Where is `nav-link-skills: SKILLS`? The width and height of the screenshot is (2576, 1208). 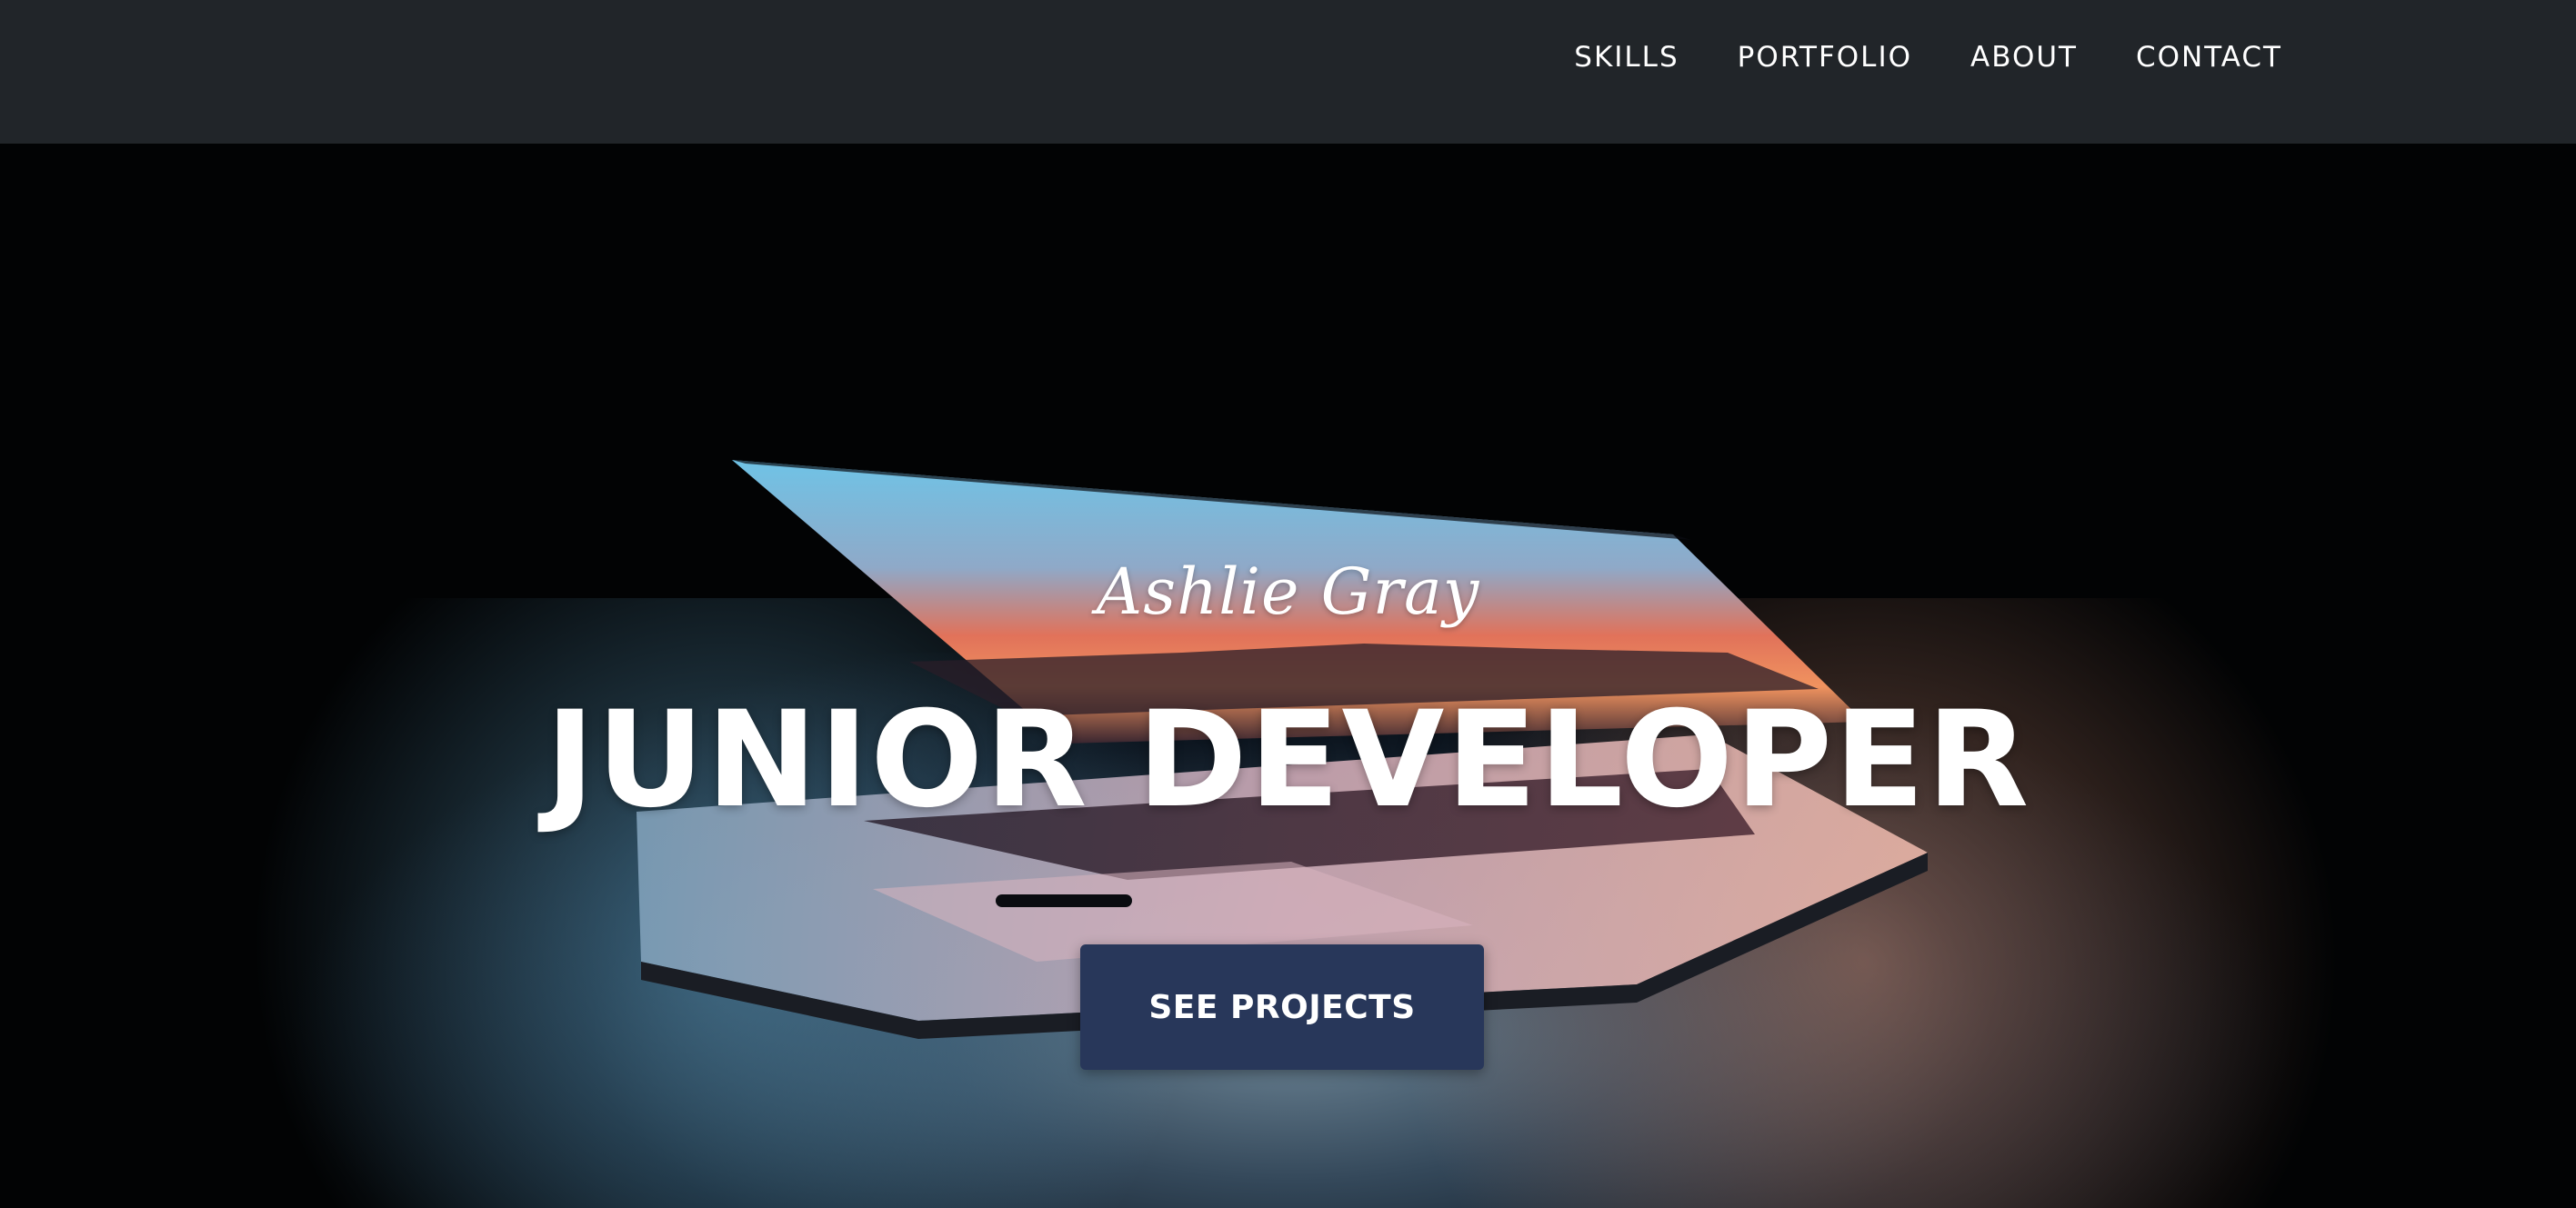
nav-link-skills: SKILLS is located at coordinates (1626, 57).